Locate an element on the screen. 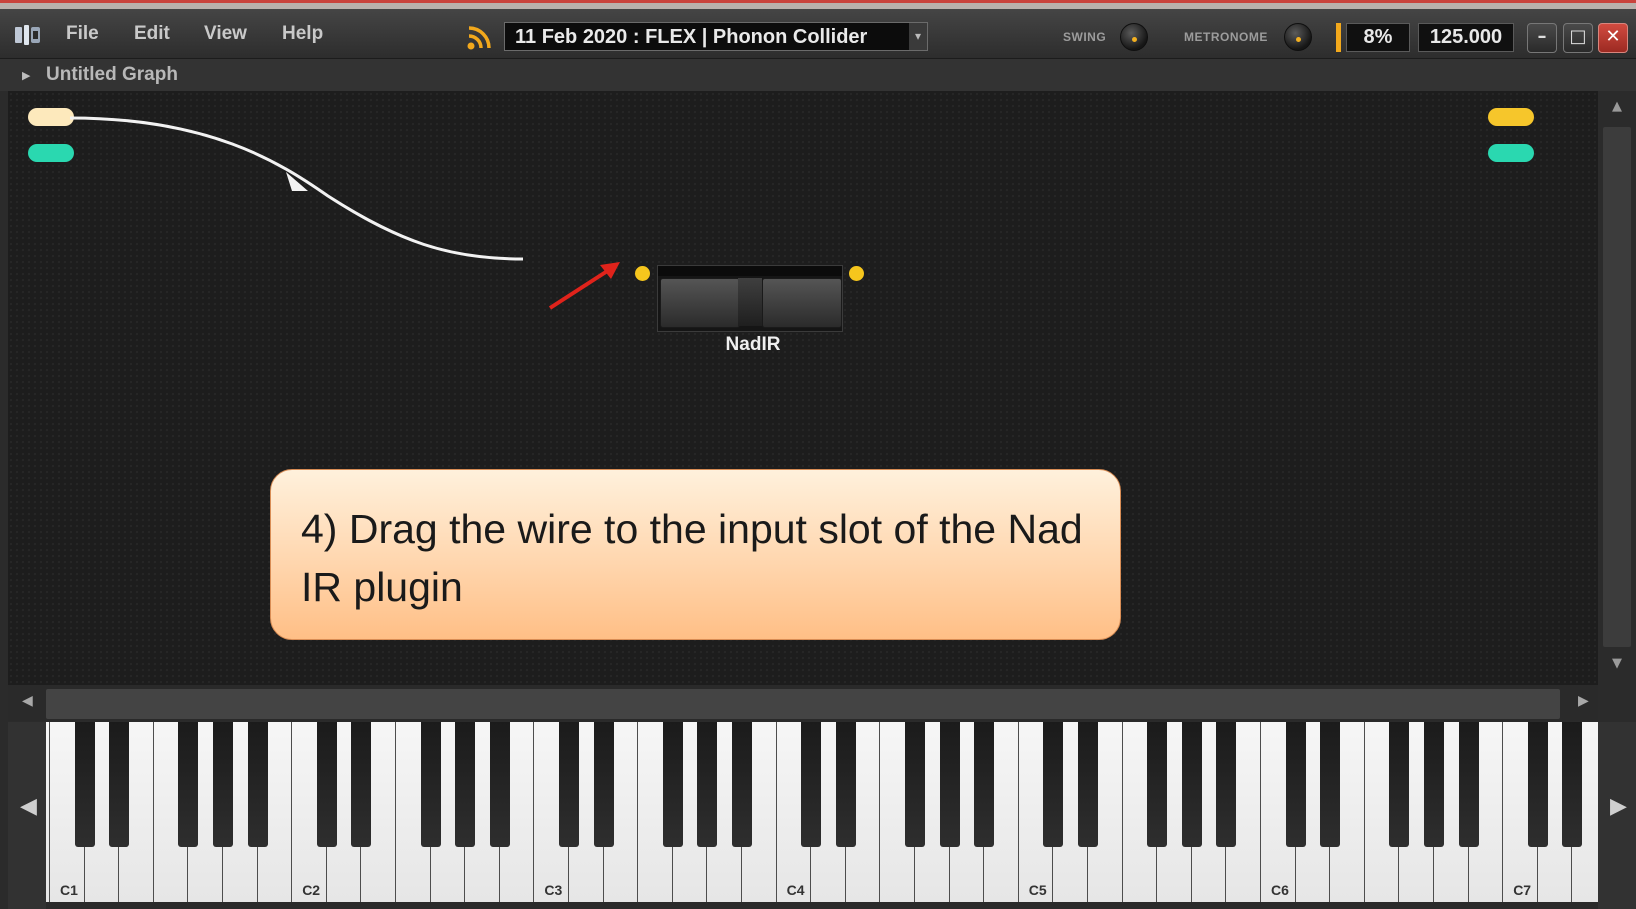 The width and height of the screenshot is (1636, 909). nadir-plugin-node is located at coordinates (750, 298).